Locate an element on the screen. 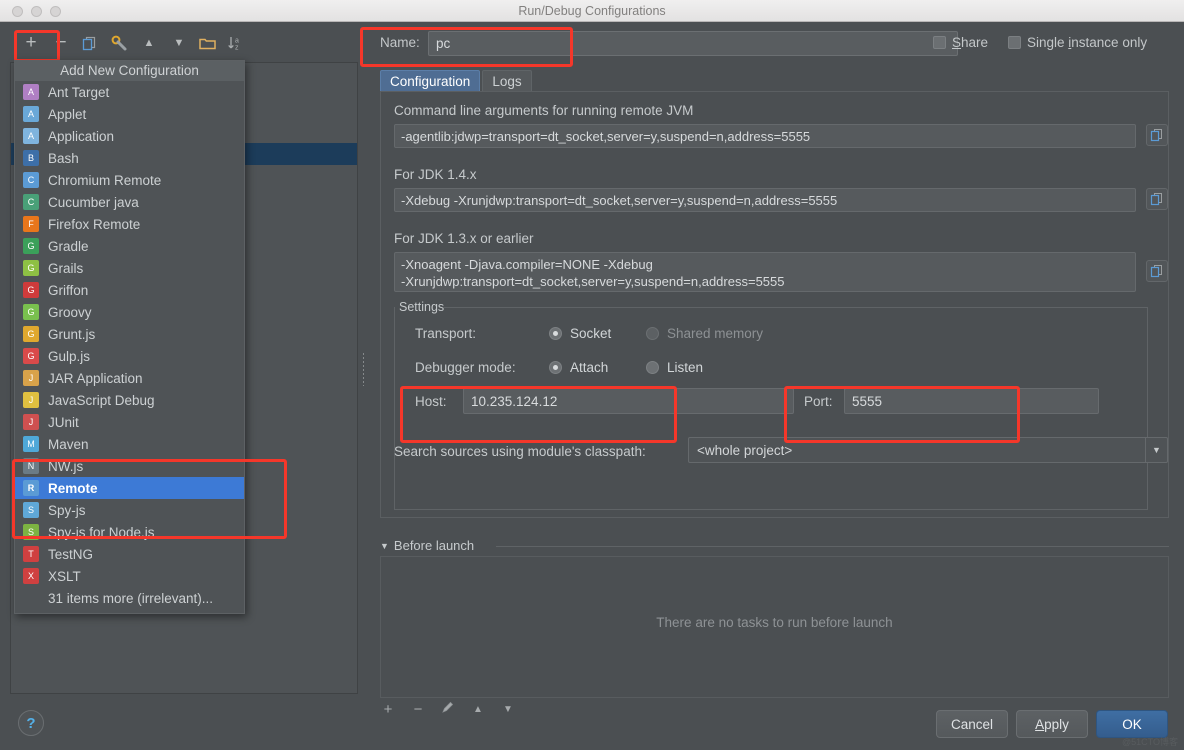  tab-configuration: Configuration is located at coordinates (430, 81).